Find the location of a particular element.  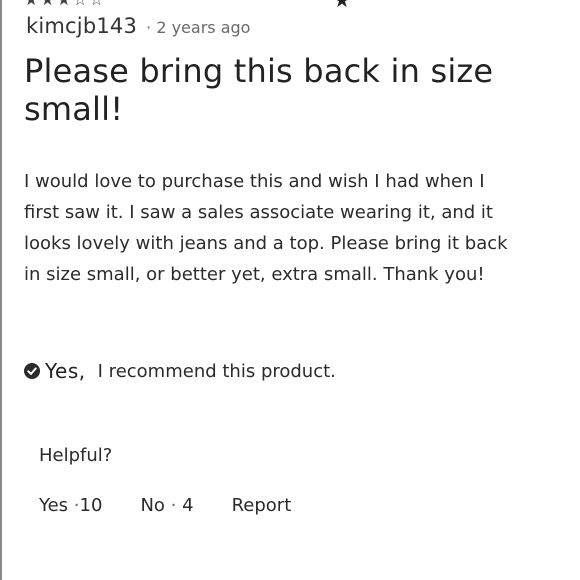

helpful-label: Helpful? is located at coordinates (76, 455).